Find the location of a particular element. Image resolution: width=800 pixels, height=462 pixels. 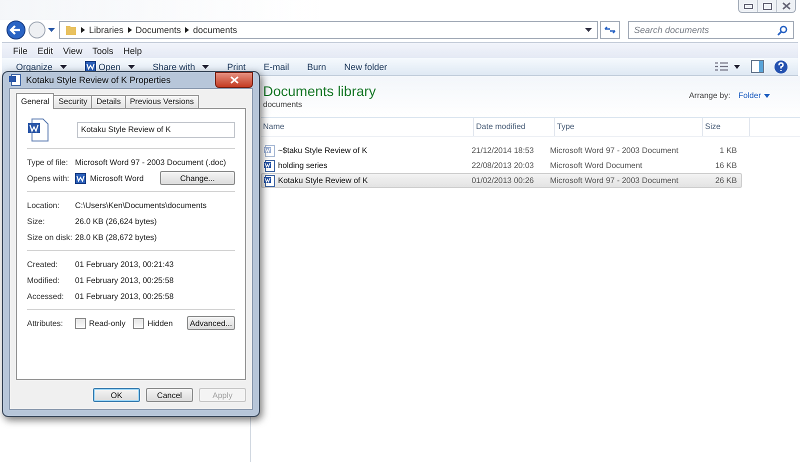

field-value: Microsoft Word is located at coordinates (117, 178).